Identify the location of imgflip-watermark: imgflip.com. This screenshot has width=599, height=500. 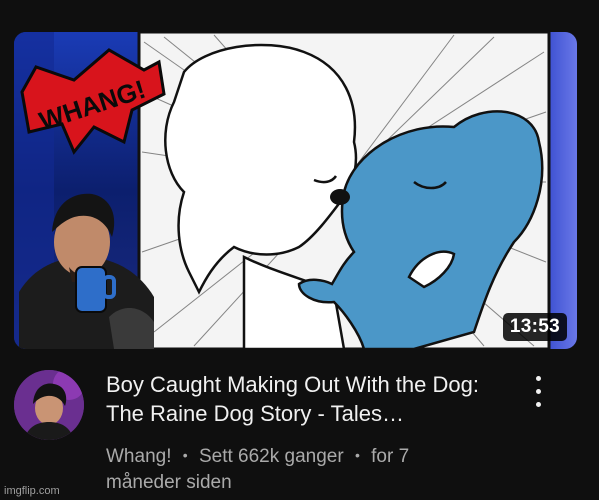
(32, 491).